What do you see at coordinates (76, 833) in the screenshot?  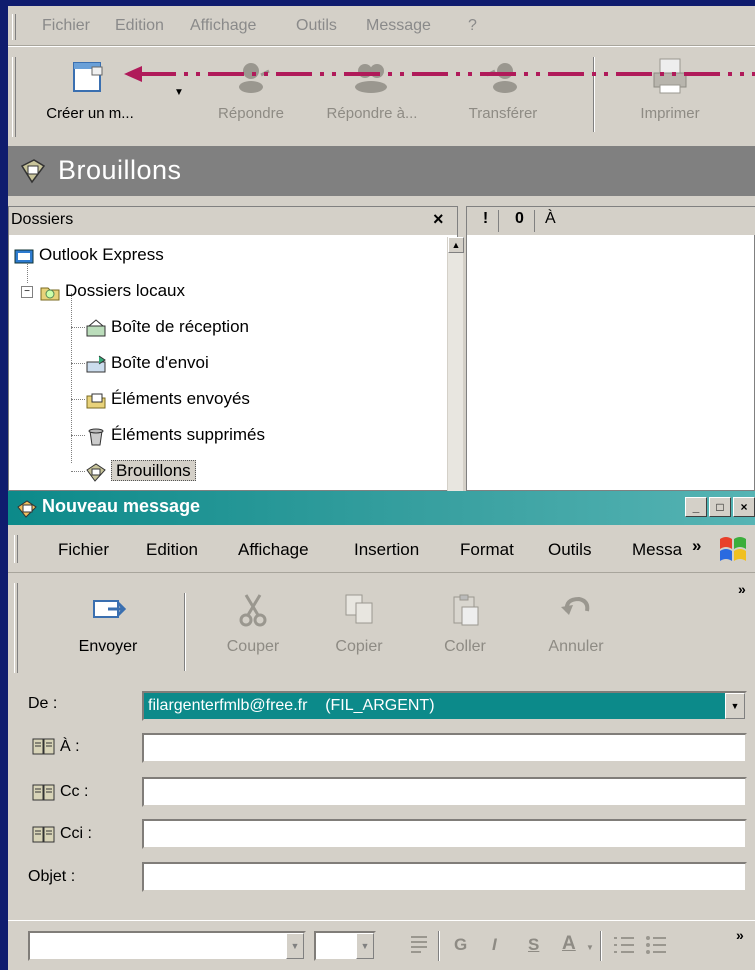 I see `bcc-label: Cci :` at bounding box center [76, 833].